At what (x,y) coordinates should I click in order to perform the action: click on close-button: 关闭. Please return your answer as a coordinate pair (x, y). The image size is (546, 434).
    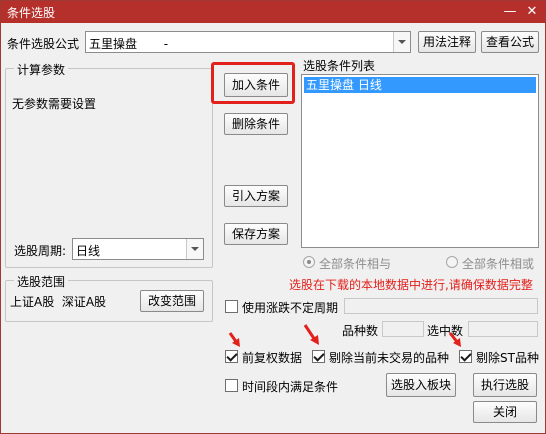
    Looking at the image, I should click on (505, 412).